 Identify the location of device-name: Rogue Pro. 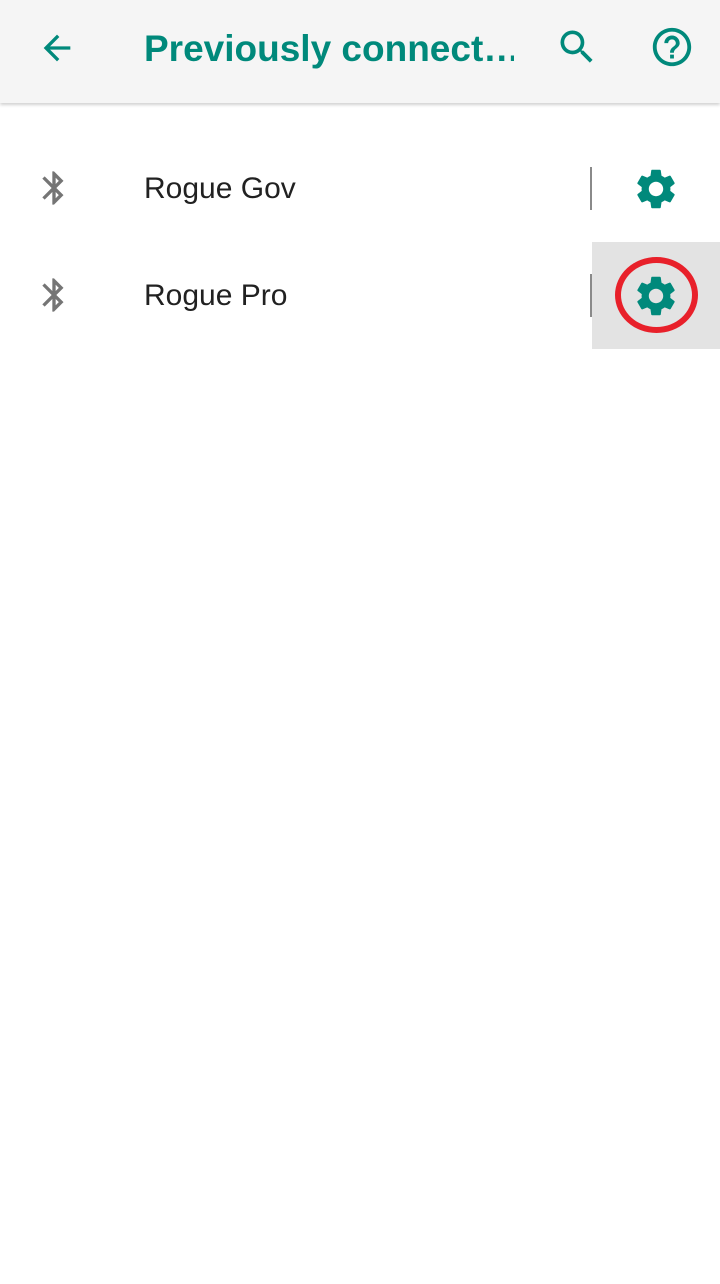
(216, 295).